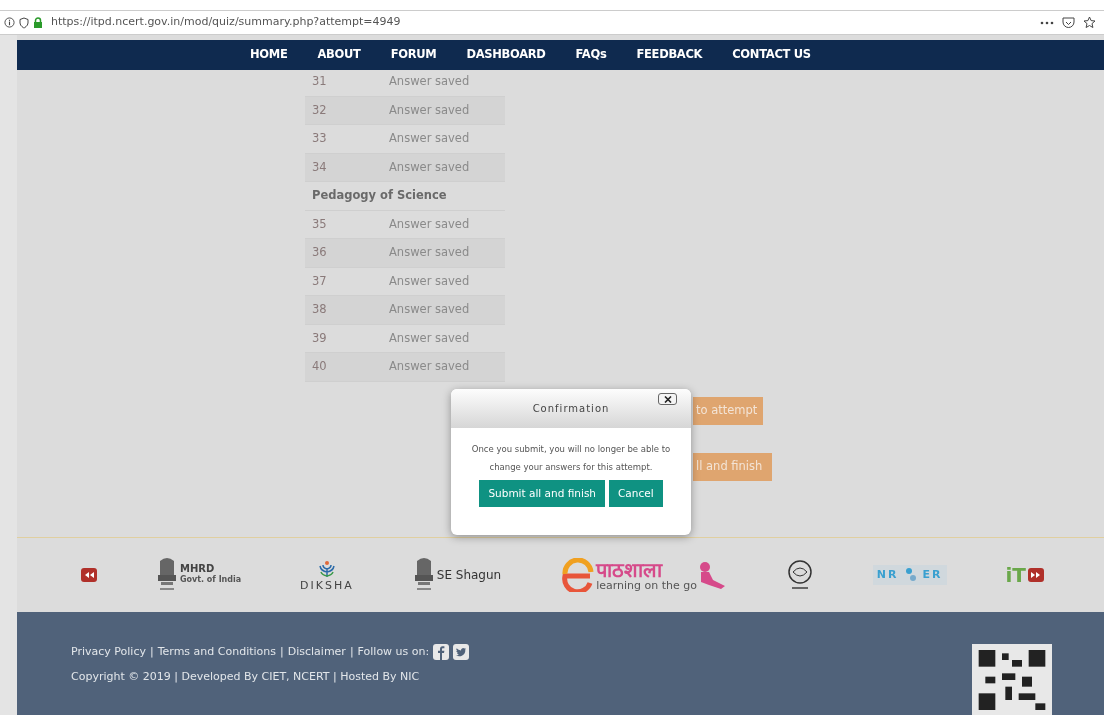 The height and width of the screenshot is (715, 1104). I want to click on mhrd-logo: MHRD Govt. of India, so click(198, 575).